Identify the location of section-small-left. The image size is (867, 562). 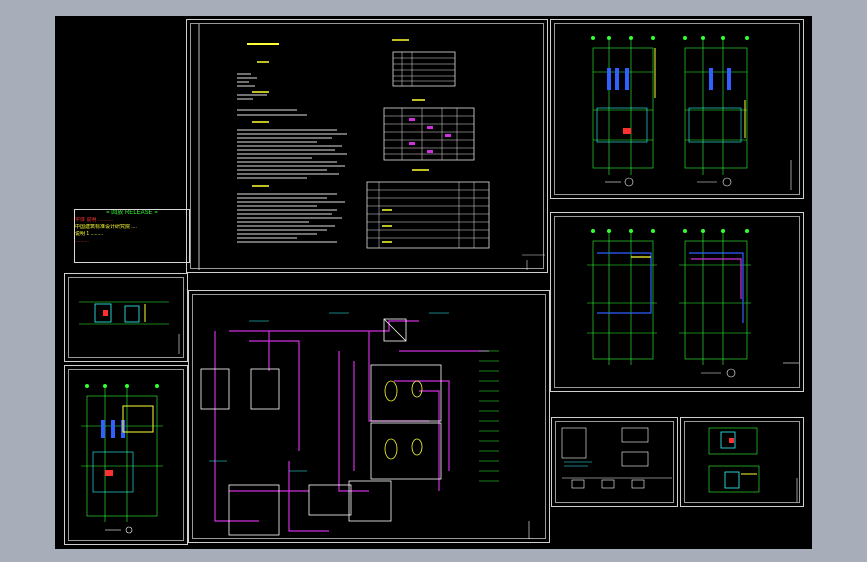
(126, 317).